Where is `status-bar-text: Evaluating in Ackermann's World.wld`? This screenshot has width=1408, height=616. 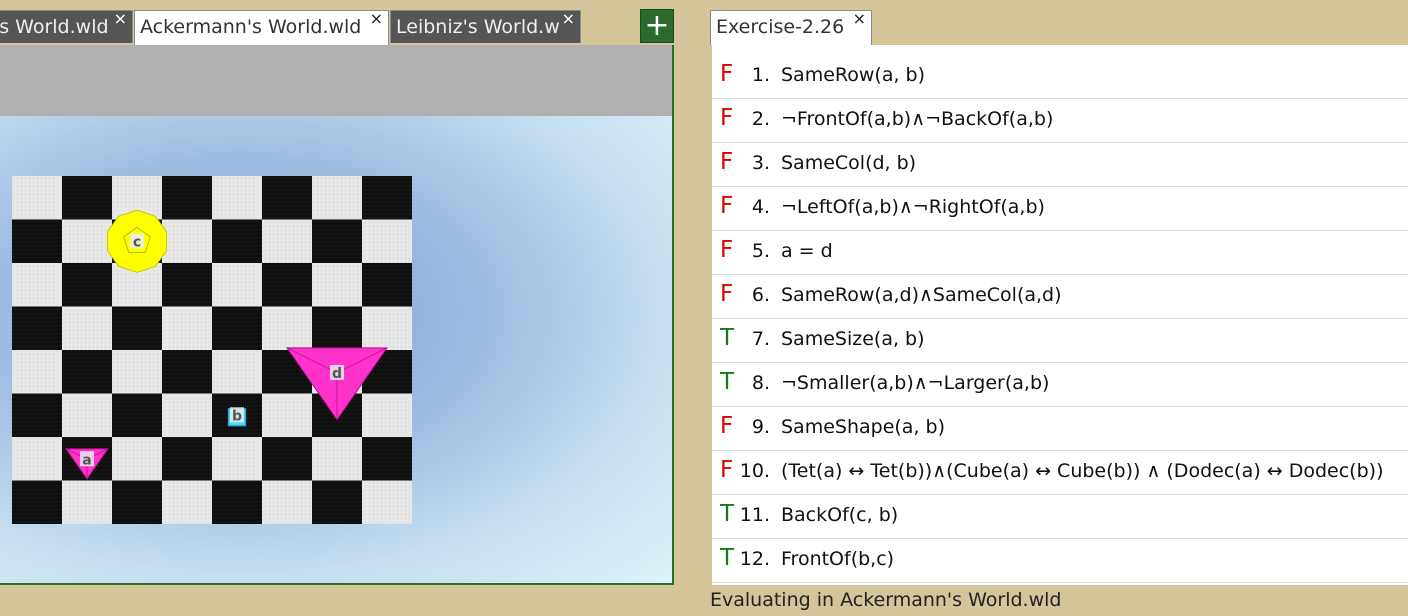
status-bar-text: Evaluating in Ackermann's World.wld is located at coordinates (886, 600).